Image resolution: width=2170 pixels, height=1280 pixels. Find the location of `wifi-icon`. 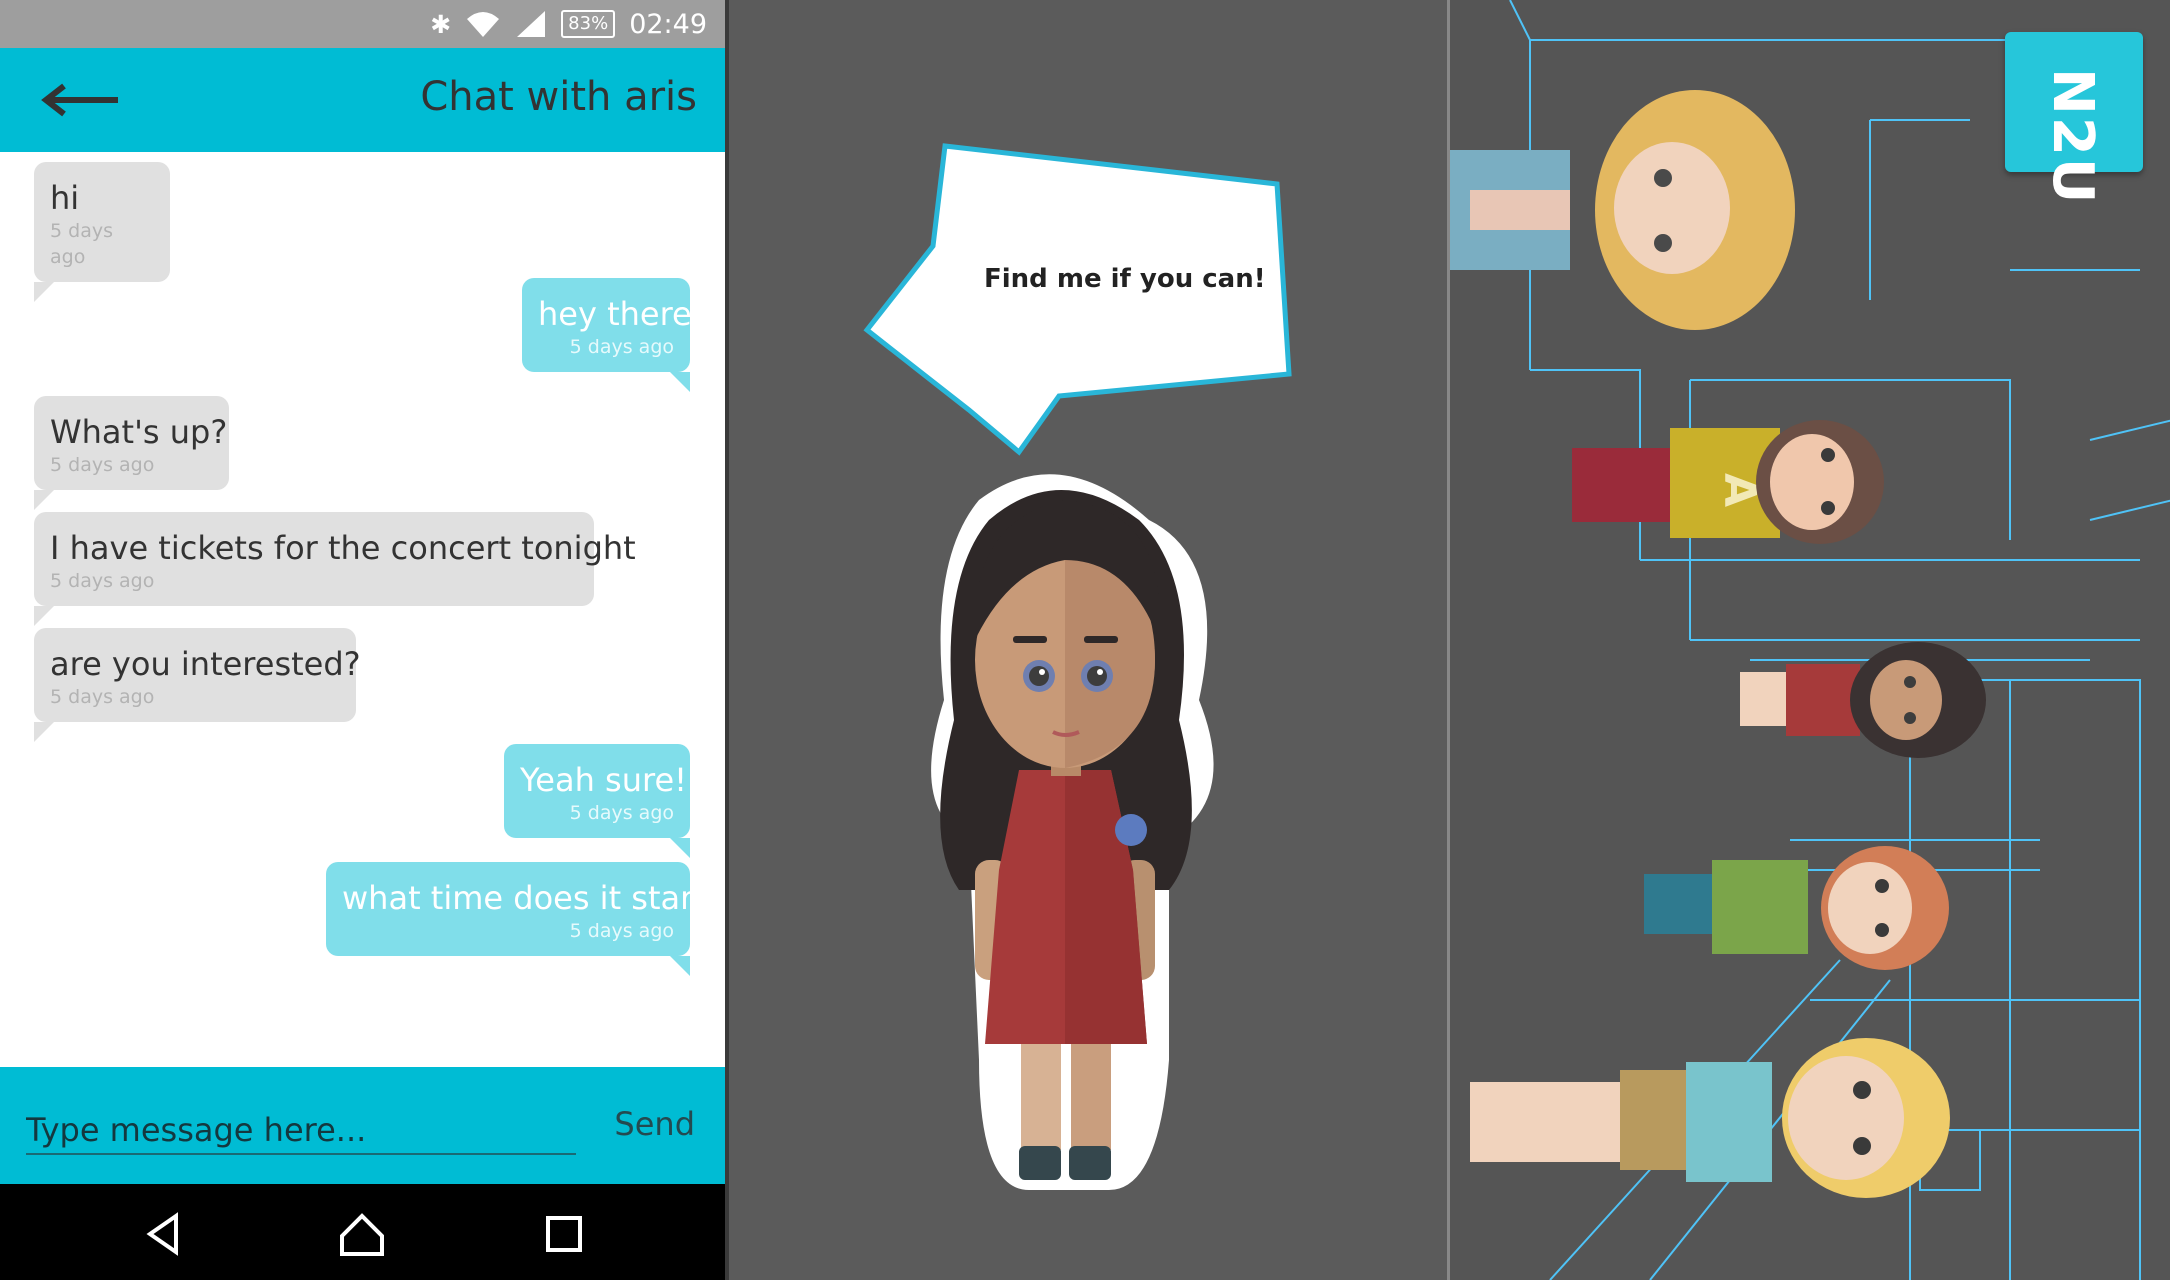

wifi-icon is located at coordinates (483, 24).